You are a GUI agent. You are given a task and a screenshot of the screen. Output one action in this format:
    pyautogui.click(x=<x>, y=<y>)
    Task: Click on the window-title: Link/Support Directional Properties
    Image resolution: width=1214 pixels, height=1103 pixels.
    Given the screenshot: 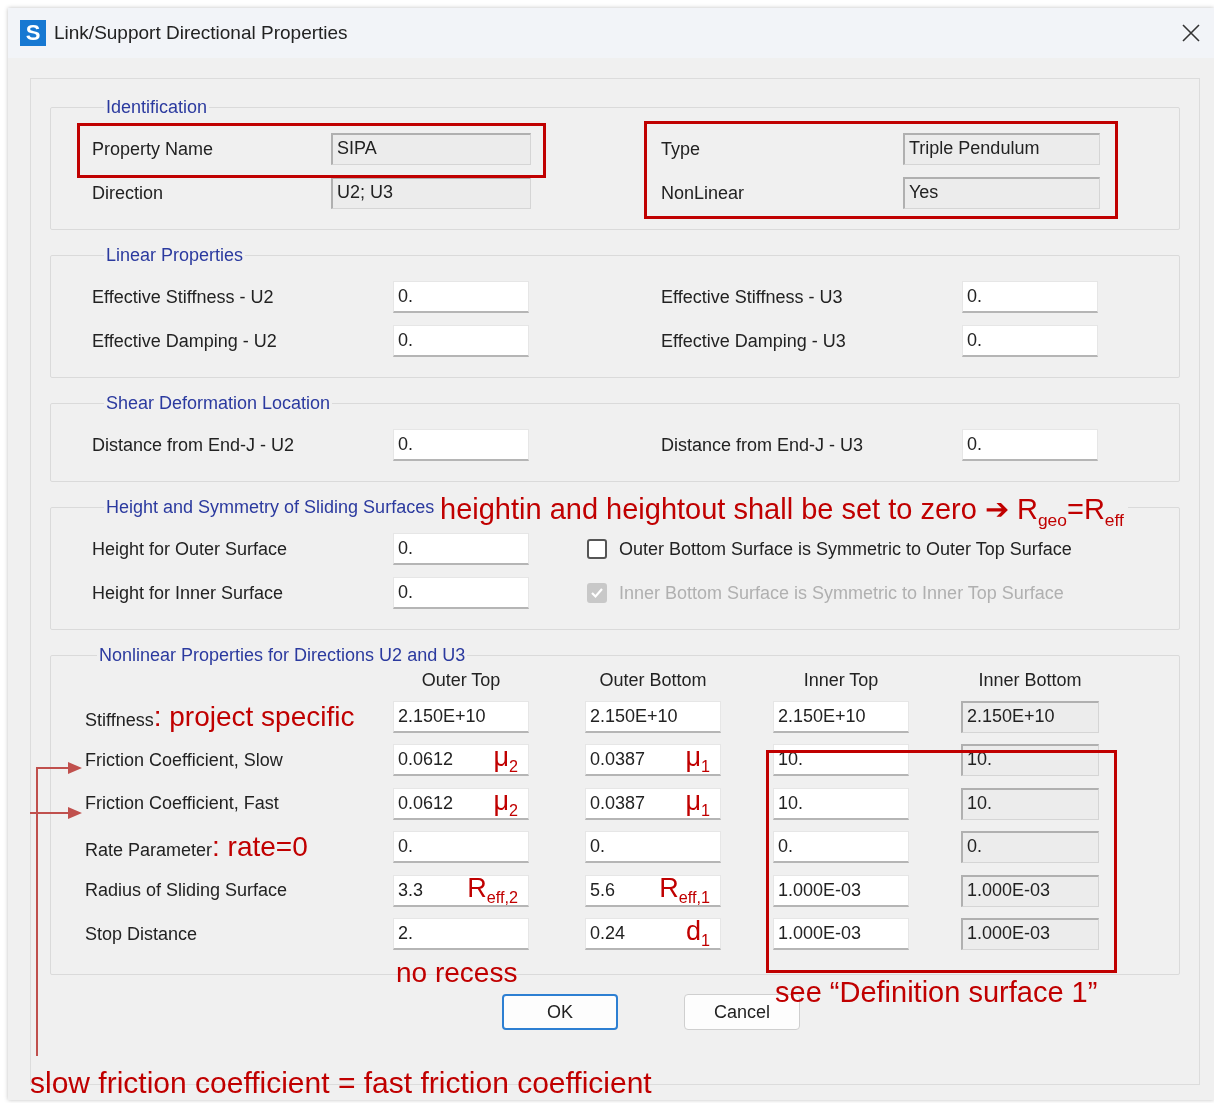 What is the action you would take?
    pyautogui.click(x=201, y=33)
    